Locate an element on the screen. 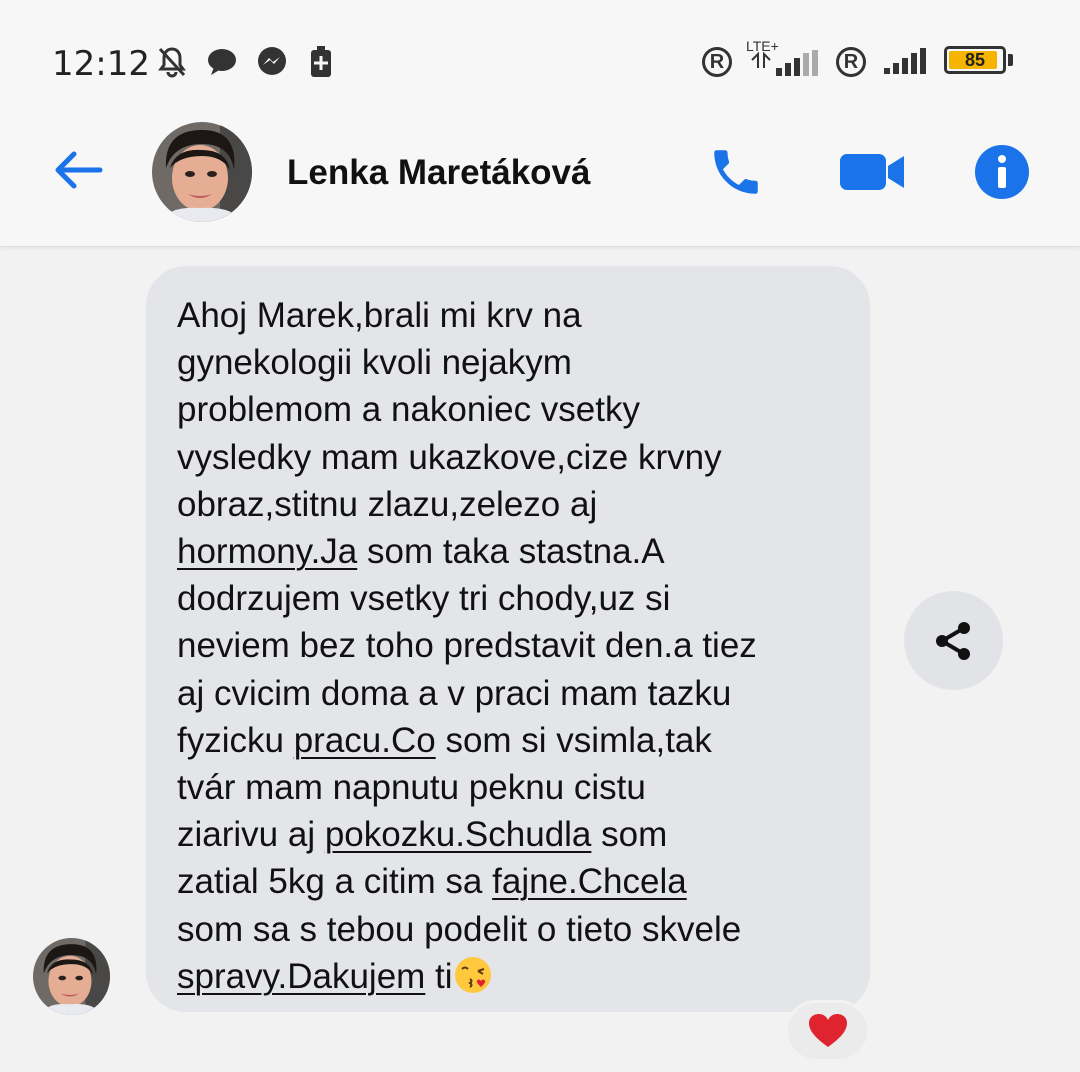  battery-saver-icon is located at coordinates (321, 62).